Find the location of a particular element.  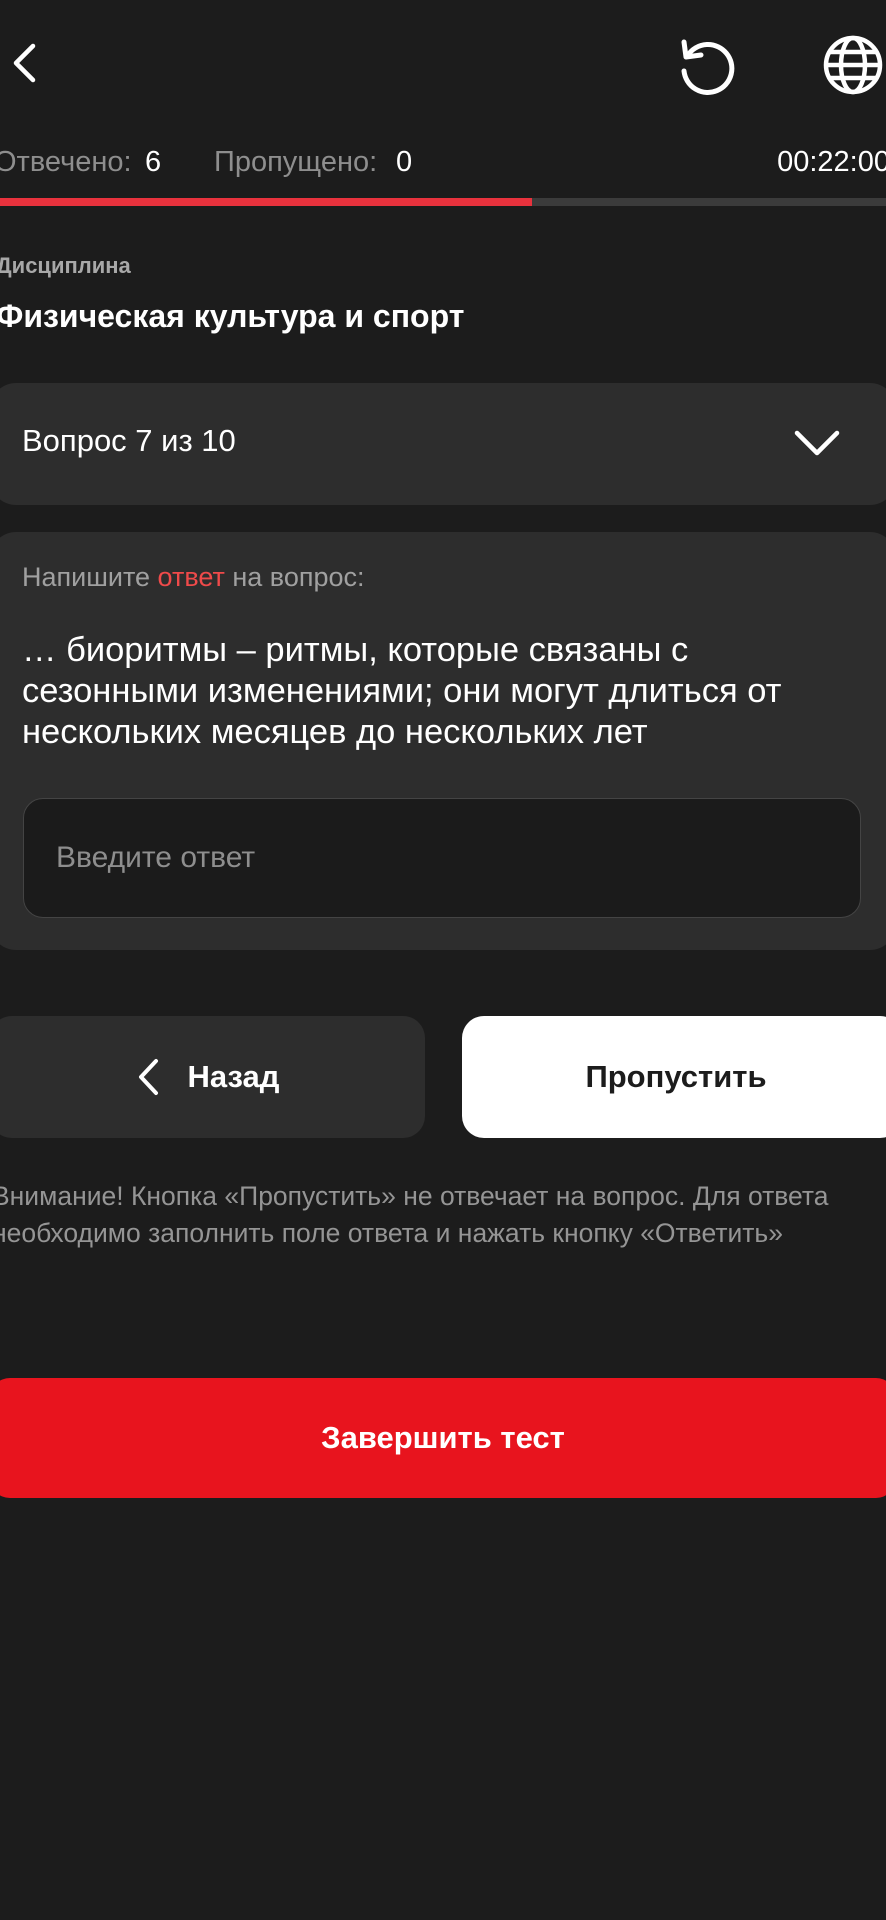

reload-icon is located at coordinates (707, 67).